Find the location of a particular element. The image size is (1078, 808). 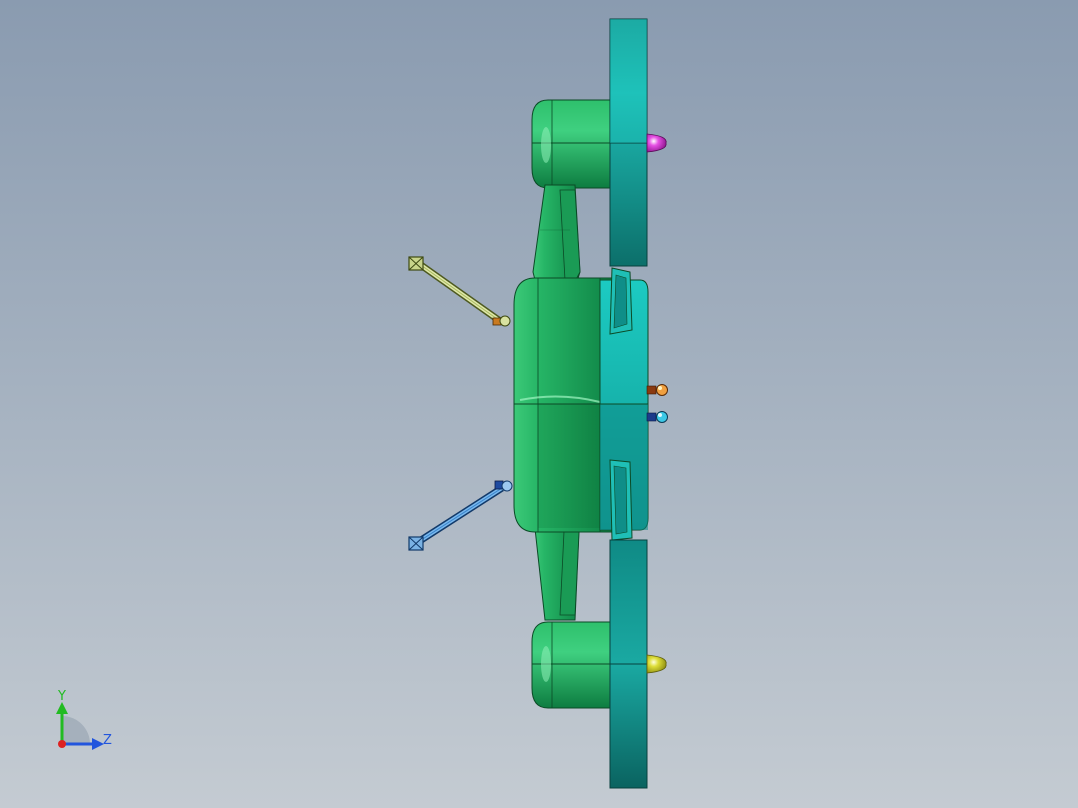

front-light-orange is located at coordinates (657, 390).